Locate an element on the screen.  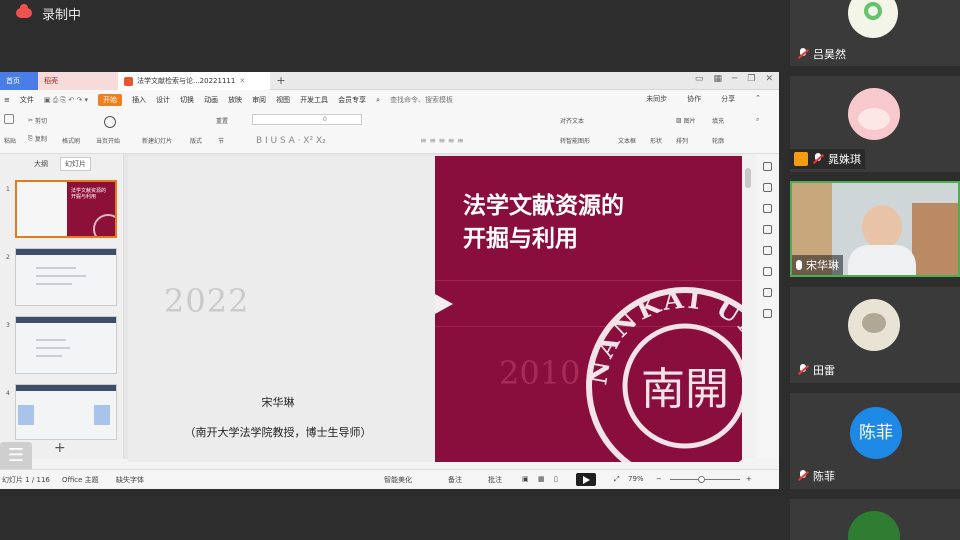
menu-review: 审阅 is located at coordinates (259, 100).